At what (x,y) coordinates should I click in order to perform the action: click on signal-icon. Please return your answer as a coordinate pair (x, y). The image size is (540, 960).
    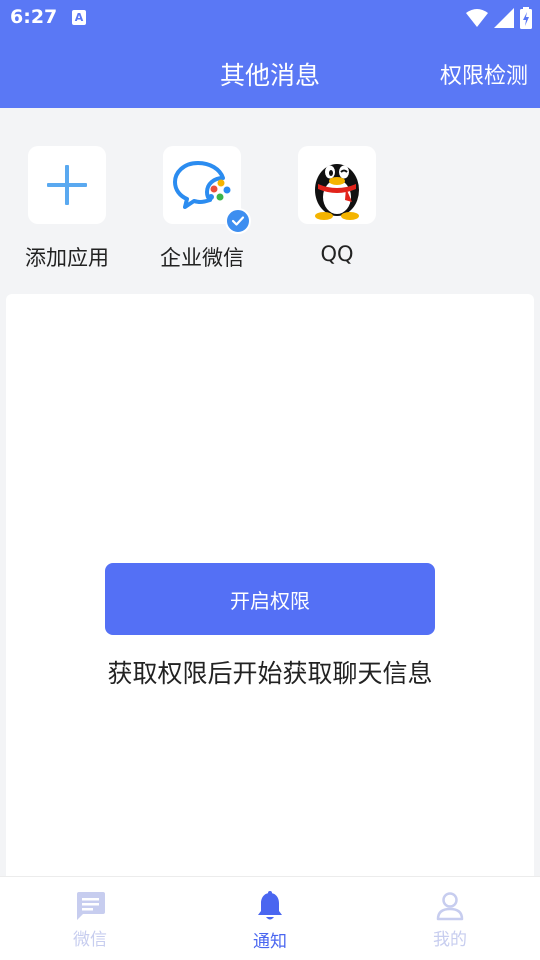
    Looking at the image, I should click on (504, 18).